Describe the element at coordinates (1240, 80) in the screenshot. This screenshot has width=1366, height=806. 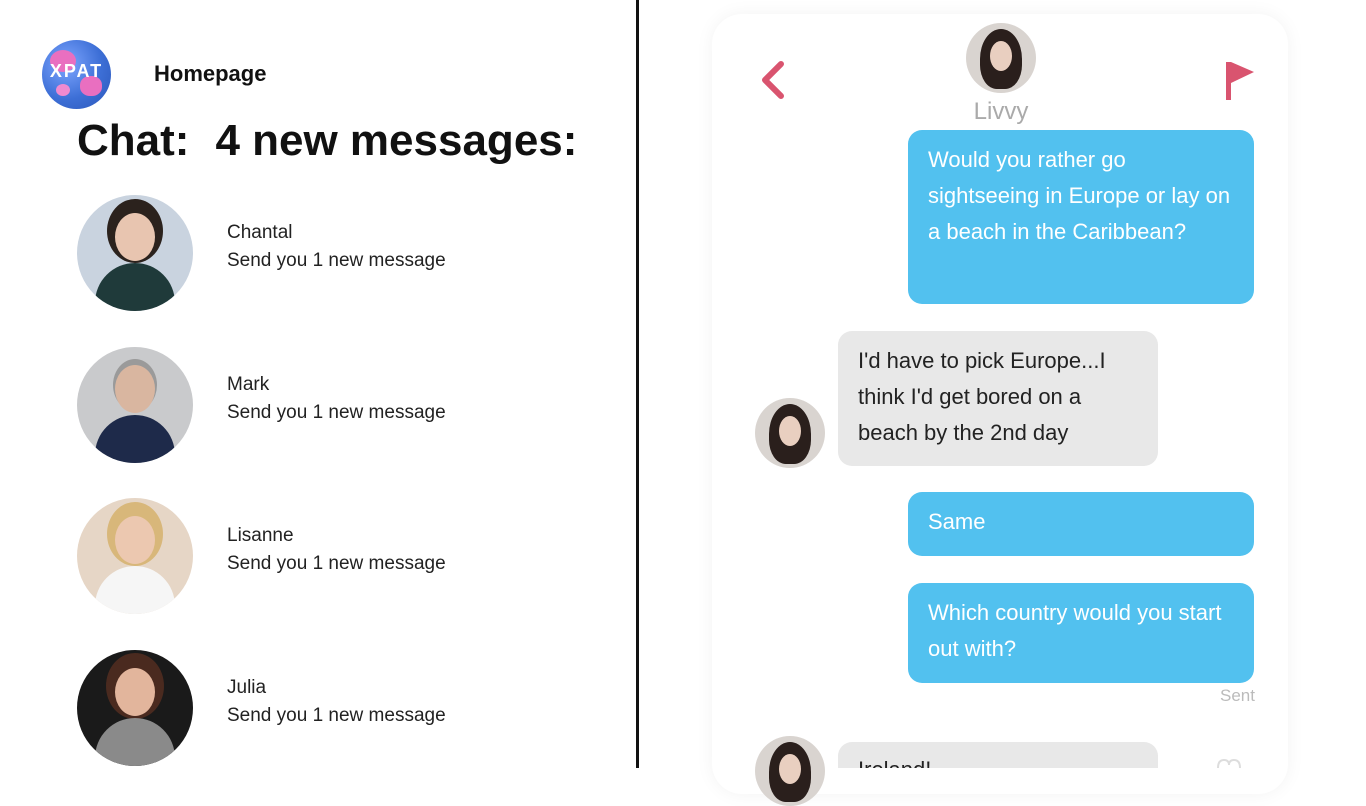
I see `flag-icon` at that location.